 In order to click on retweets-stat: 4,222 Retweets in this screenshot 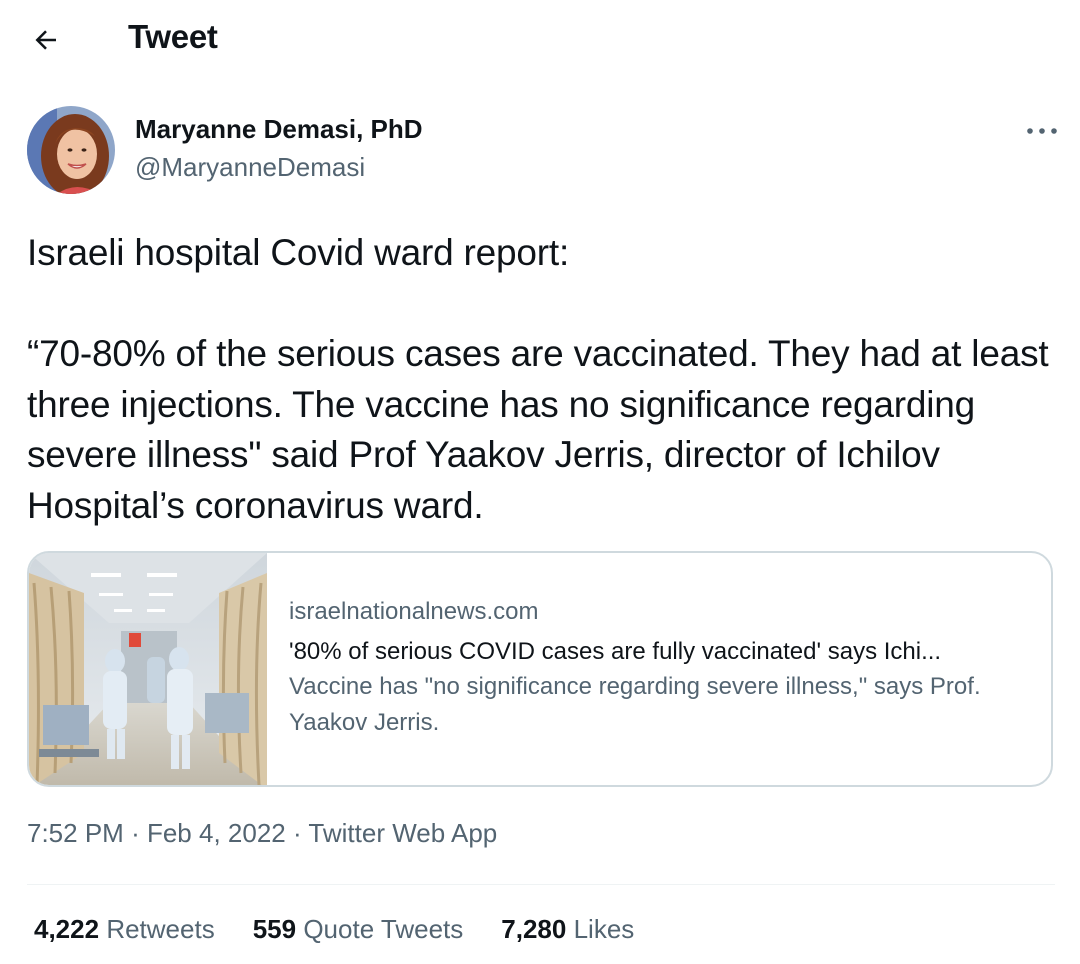, I will do `click(124, 929)`.